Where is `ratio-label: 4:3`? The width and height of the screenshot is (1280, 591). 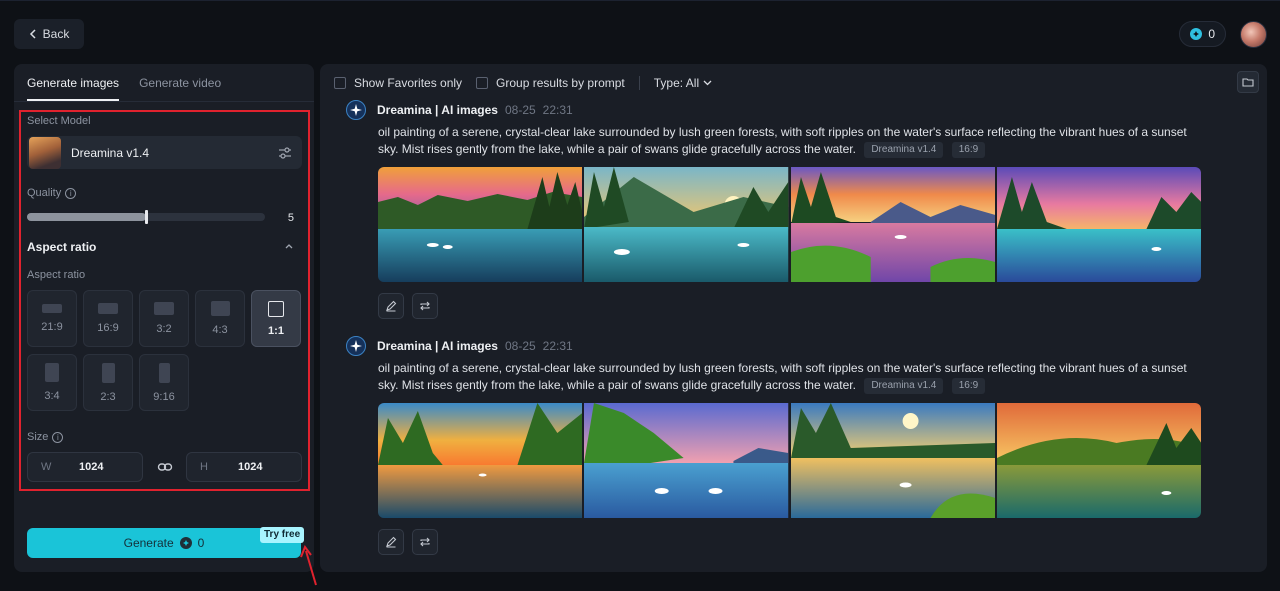 ratio-label: 4:3 is located at coordinates (220, 330).